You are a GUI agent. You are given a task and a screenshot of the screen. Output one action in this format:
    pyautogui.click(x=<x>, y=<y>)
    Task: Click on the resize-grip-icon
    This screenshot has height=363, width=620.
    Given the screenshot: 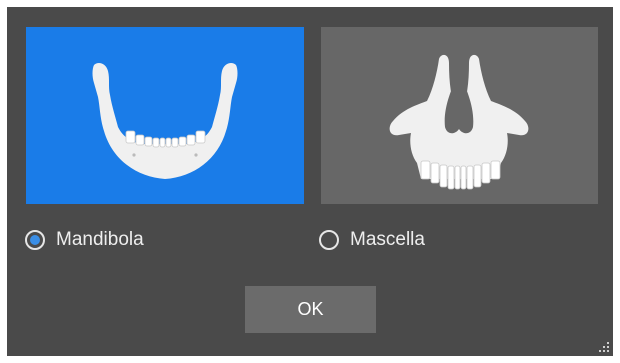 What is the action you would take?
    pyautogui.click(x=604, y=347)
    